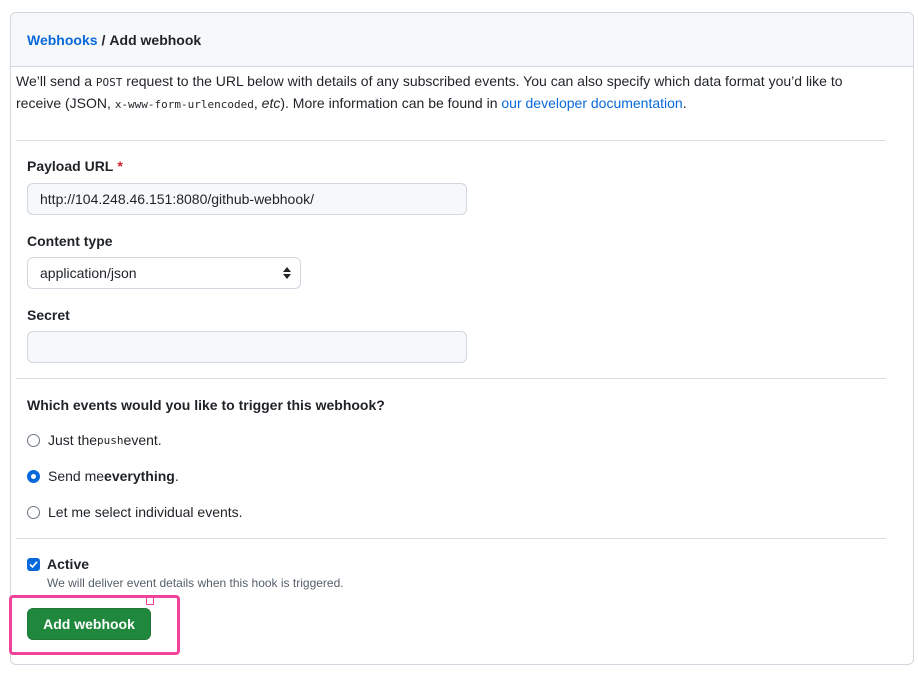 Image resolution: width=918 pixels, height=673 pixels. I want to click on payload-url-input, so click(247, 199).